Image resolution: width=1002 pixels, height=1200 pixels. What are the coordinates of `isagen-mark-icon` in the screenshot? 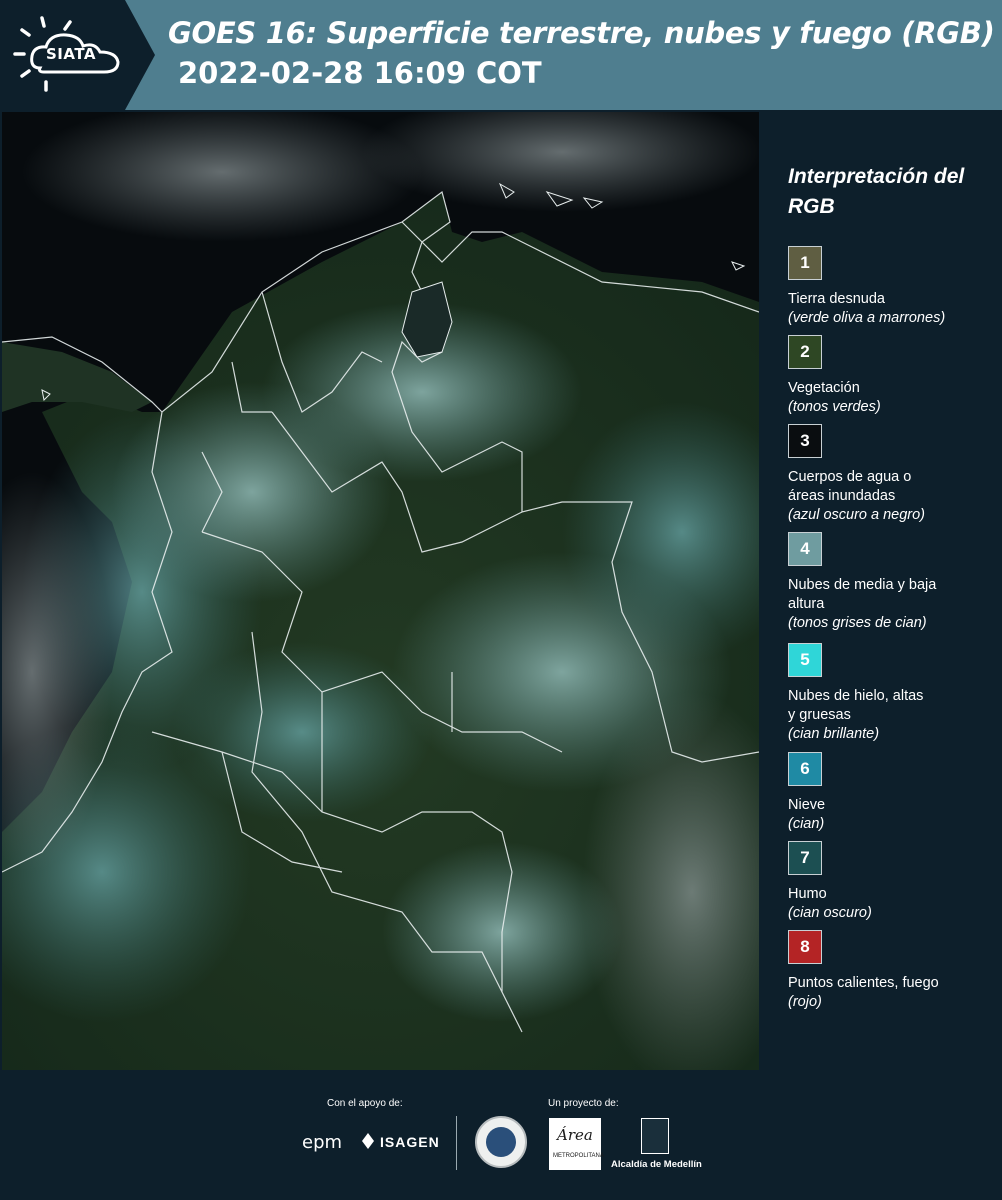 It's located at (368, 1143).